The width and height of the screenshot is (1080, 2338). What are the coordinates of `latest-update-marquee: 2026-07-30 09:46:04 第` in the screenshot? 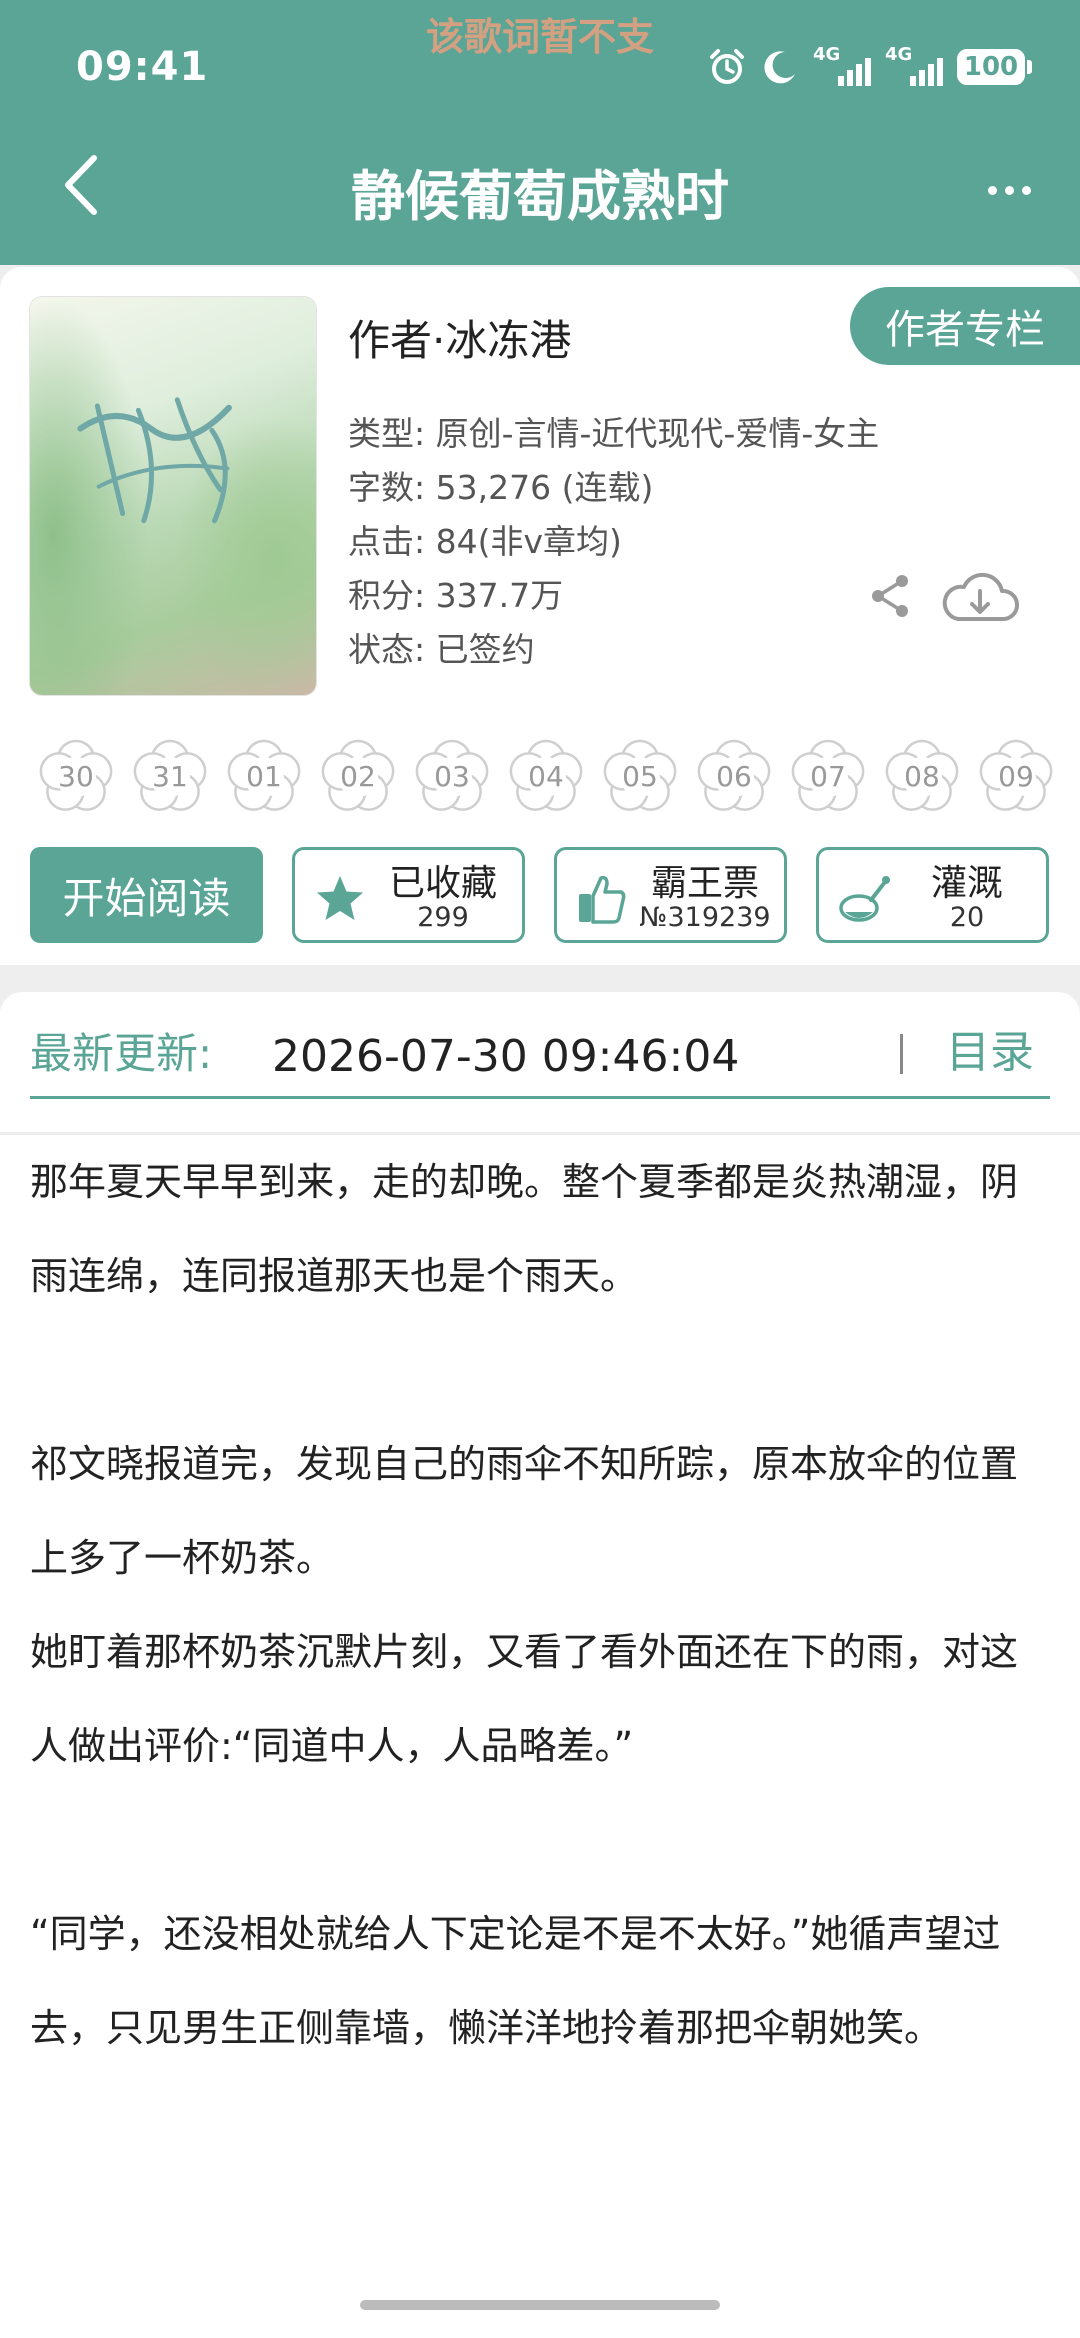 It's located at (568, 1052).